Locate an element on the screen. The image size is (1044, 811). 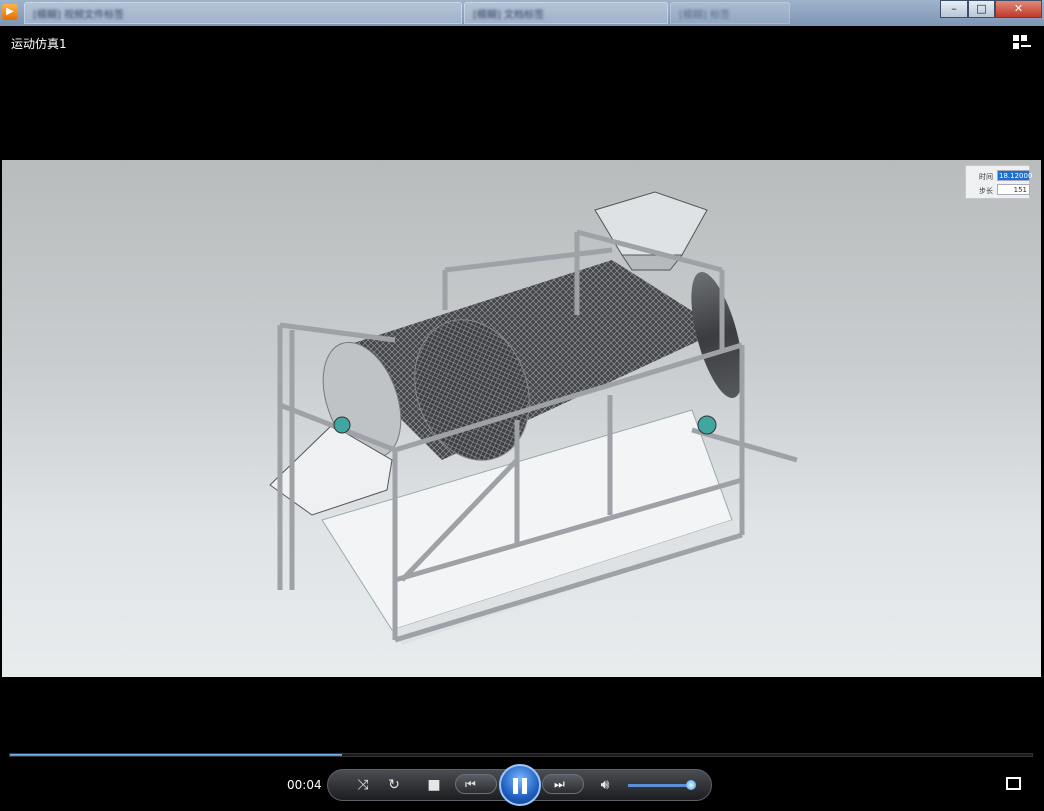
window-title-bar: ▶ [模糊] 视频文件标签 [模糊] 文档标签 [模糊] 标签 – □ ✕ is located at coordinates (522, 13).